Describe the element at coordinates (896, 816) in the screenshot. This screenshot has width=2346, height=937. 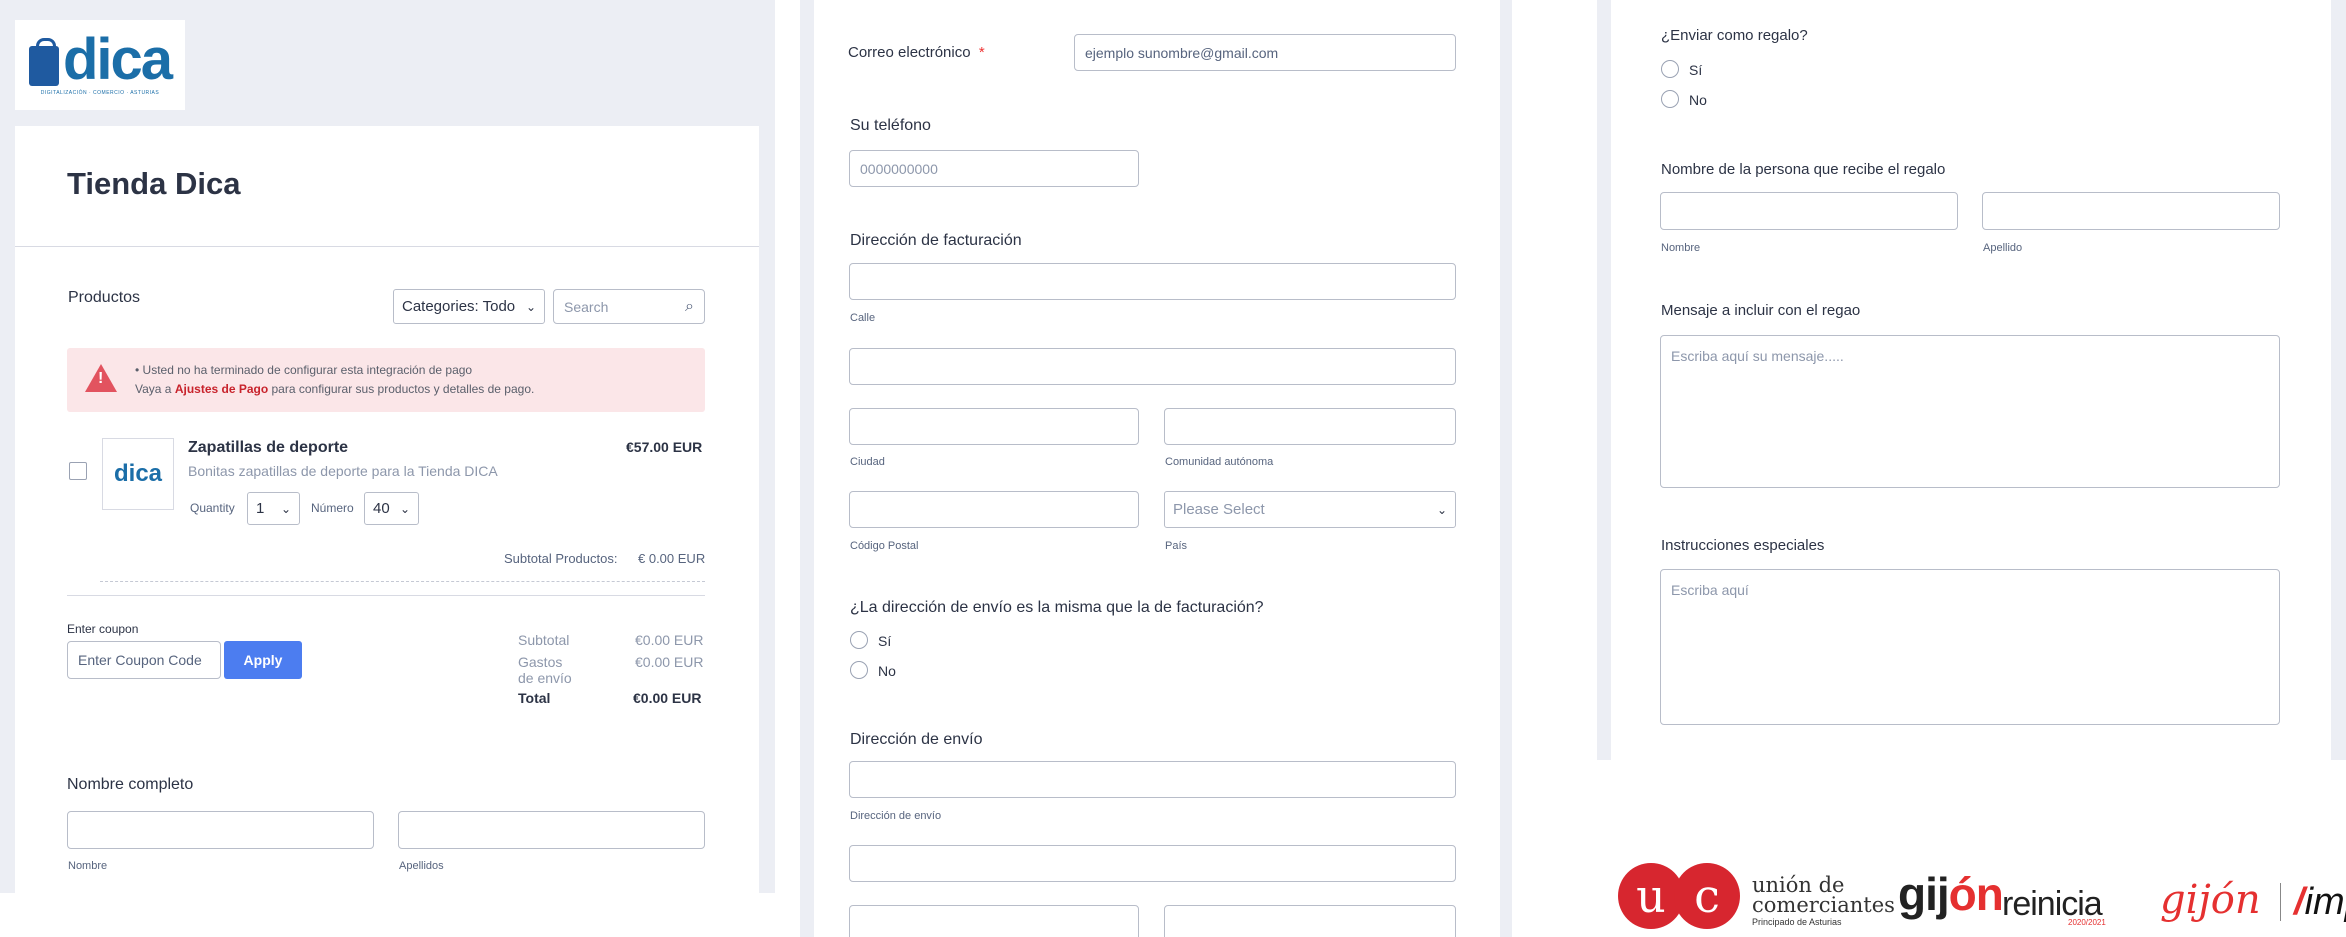
I see `shipping-sublabel: Dirección de envío` at that location.